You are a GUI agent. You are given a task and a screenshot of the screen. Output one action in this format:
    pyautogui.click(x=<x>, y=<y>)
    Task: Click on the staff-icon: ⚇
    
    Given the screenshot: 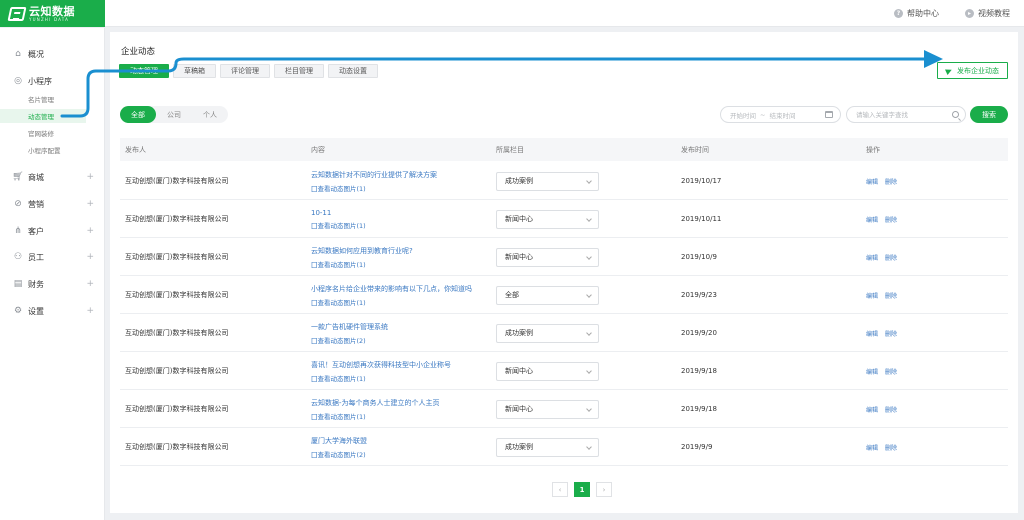 What is the action you would take?
    pyautogui.click(x=18, y=257)
    